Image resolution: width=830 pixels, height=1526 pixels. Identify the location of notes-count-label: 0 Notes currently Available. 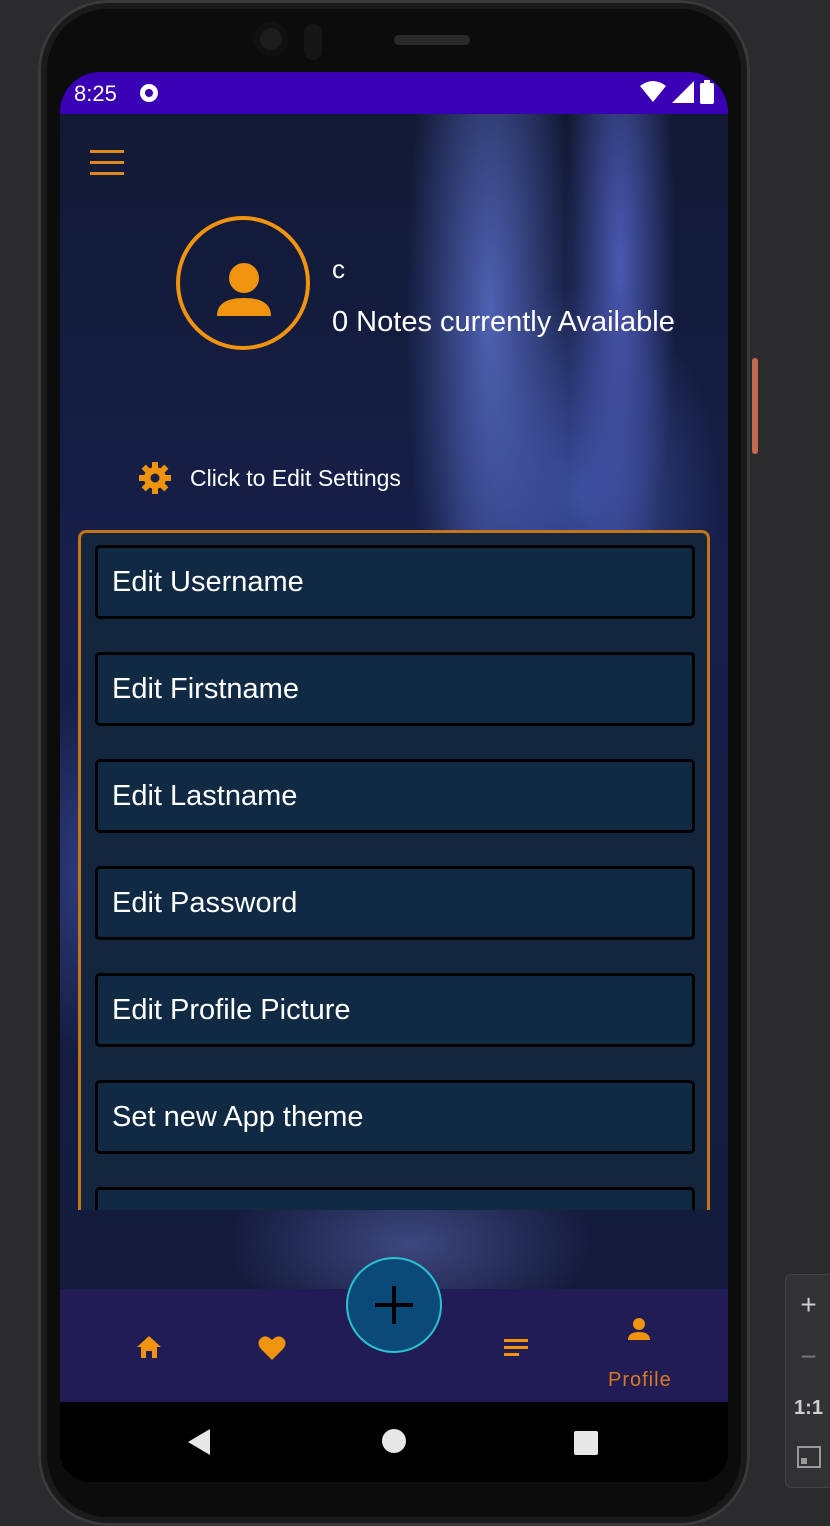
(503, 322).